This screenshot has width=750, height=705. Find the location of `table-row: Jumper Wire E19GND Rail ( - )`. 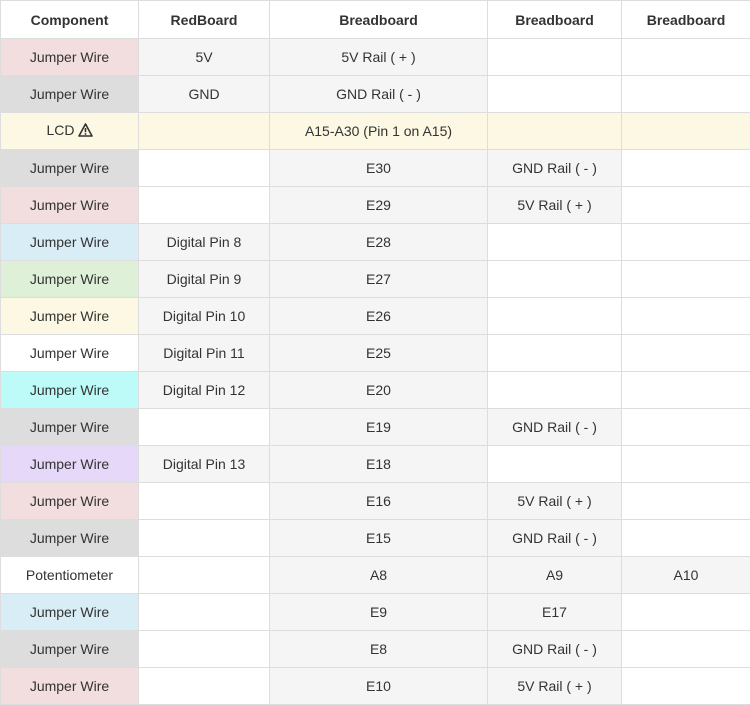

table-row: Jumper Wire E19GND Rail ( - ) is located at coordinates (375, 427).